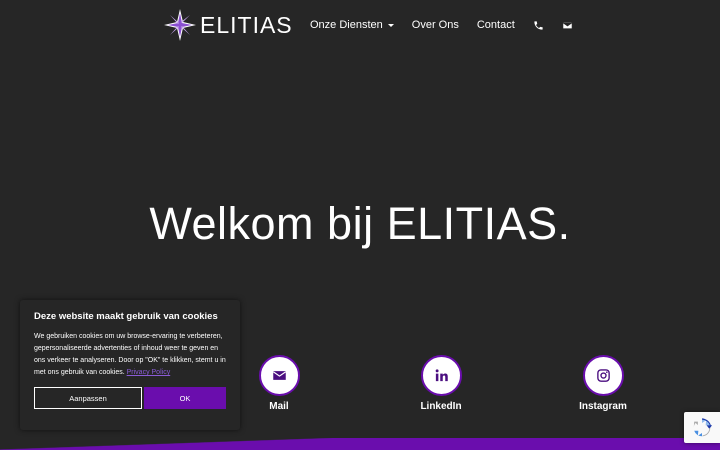  Describe the element at coordinates (126, 316) in the screenshot. I see `cookie-title: Deze website maakt gebruik van cookies` at that location.